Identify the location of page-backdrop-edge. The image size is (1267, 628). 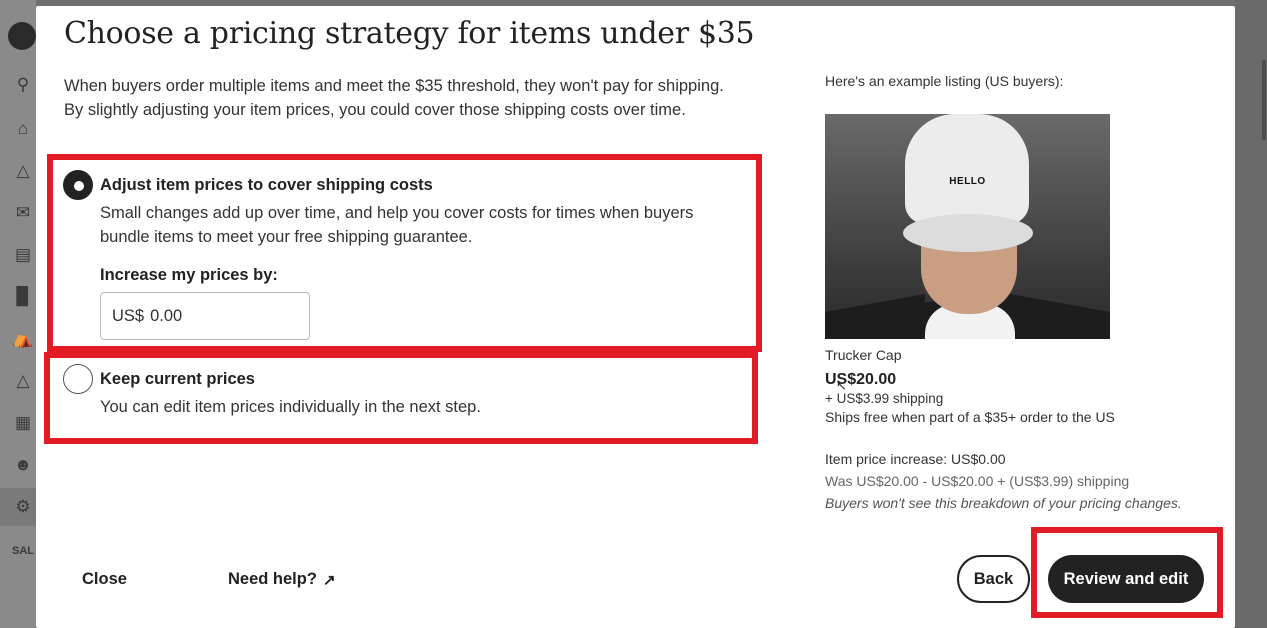
(1251, 314).